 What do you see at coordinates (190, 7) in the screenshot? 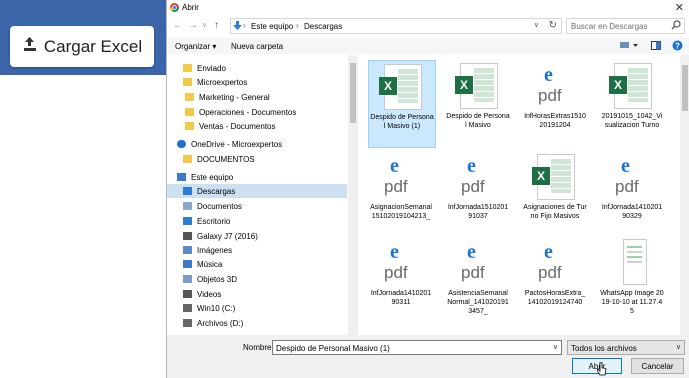
I see `dialog-title: Abrir` at bounding box center [190, 7].